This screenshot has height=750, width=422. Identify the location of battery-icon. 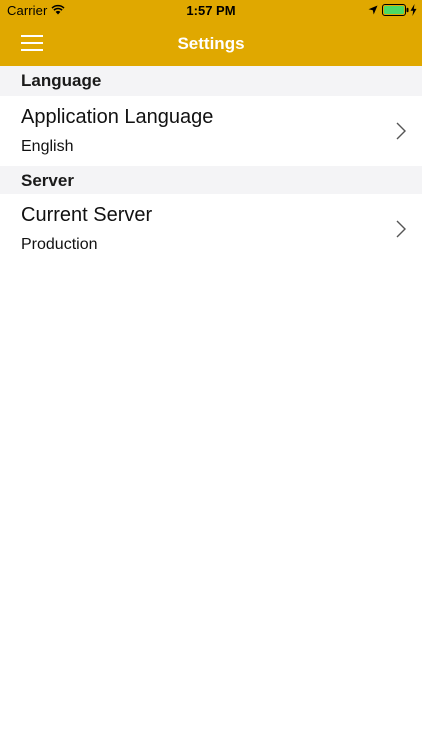
(395, 10).